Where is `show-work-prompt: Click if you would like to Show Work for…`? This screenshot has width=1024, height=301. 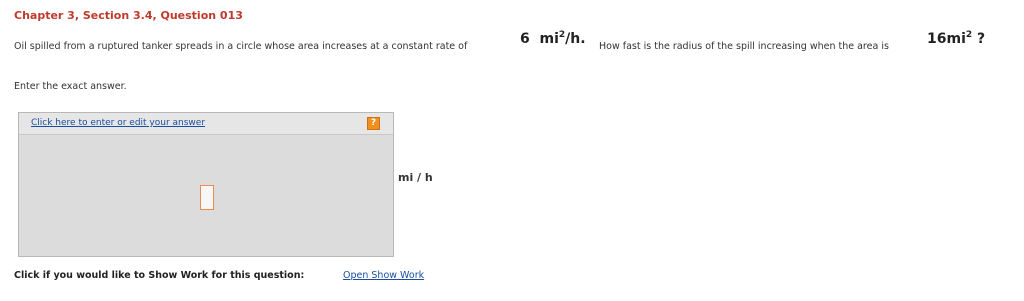
show-work-prompt: Click if you would like to Show Work for… is located at coordinates (159, 275).